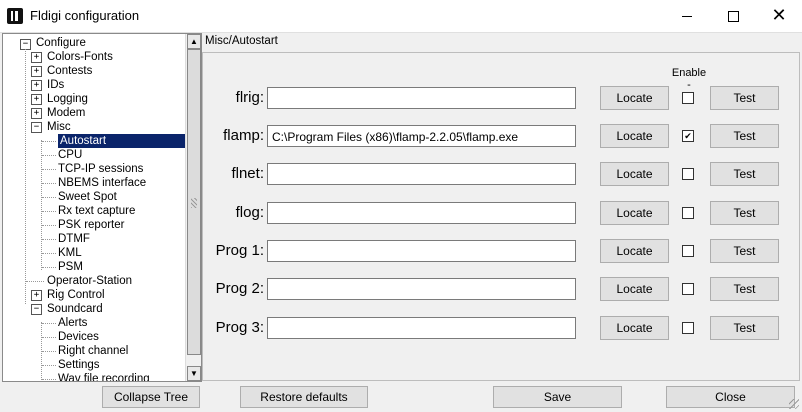  What do you see at coordinates (79, 365) in the screenshot?
I see `tree-item-settings: Settings` at bounding box center [79, 365].